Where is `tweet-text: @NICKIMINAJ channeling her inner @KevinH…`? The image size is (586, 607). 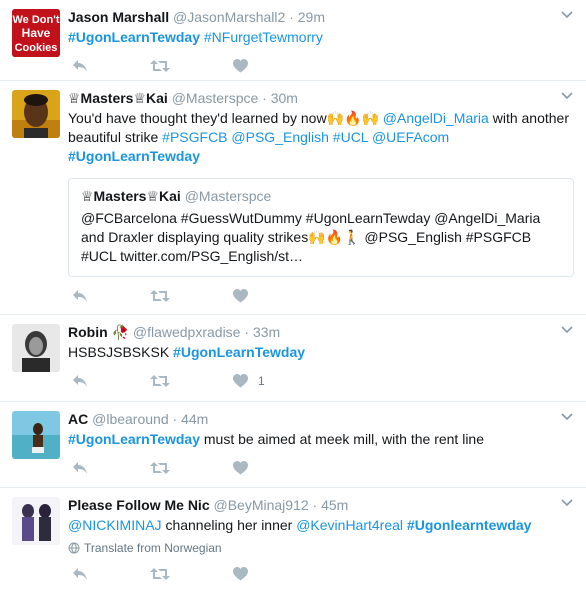 tweet-text: @NICKIMINAJ channeling her inner @KevinH… is located at coordinates (321, 525).